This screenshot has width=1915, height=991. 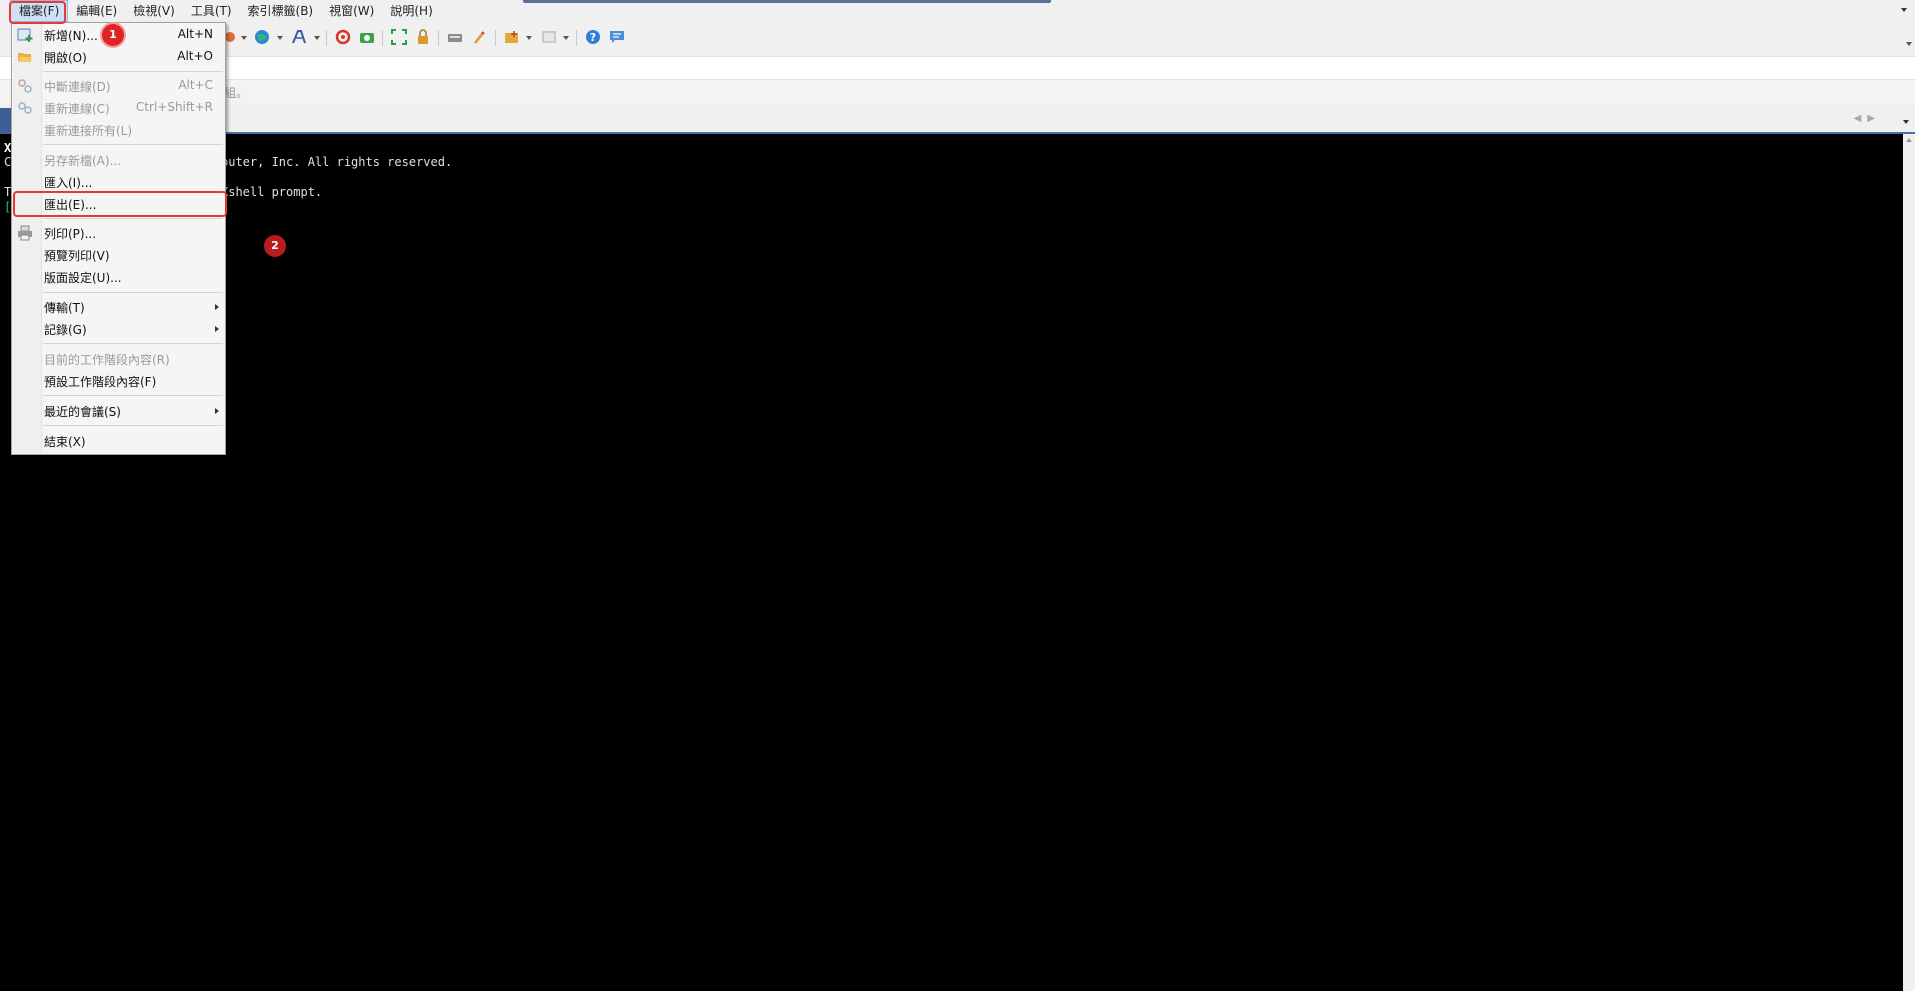 What do you see at coordinates (236, 93) in the screenshot?
I see `hint-text: 組。` at bounding box center [236, 93].